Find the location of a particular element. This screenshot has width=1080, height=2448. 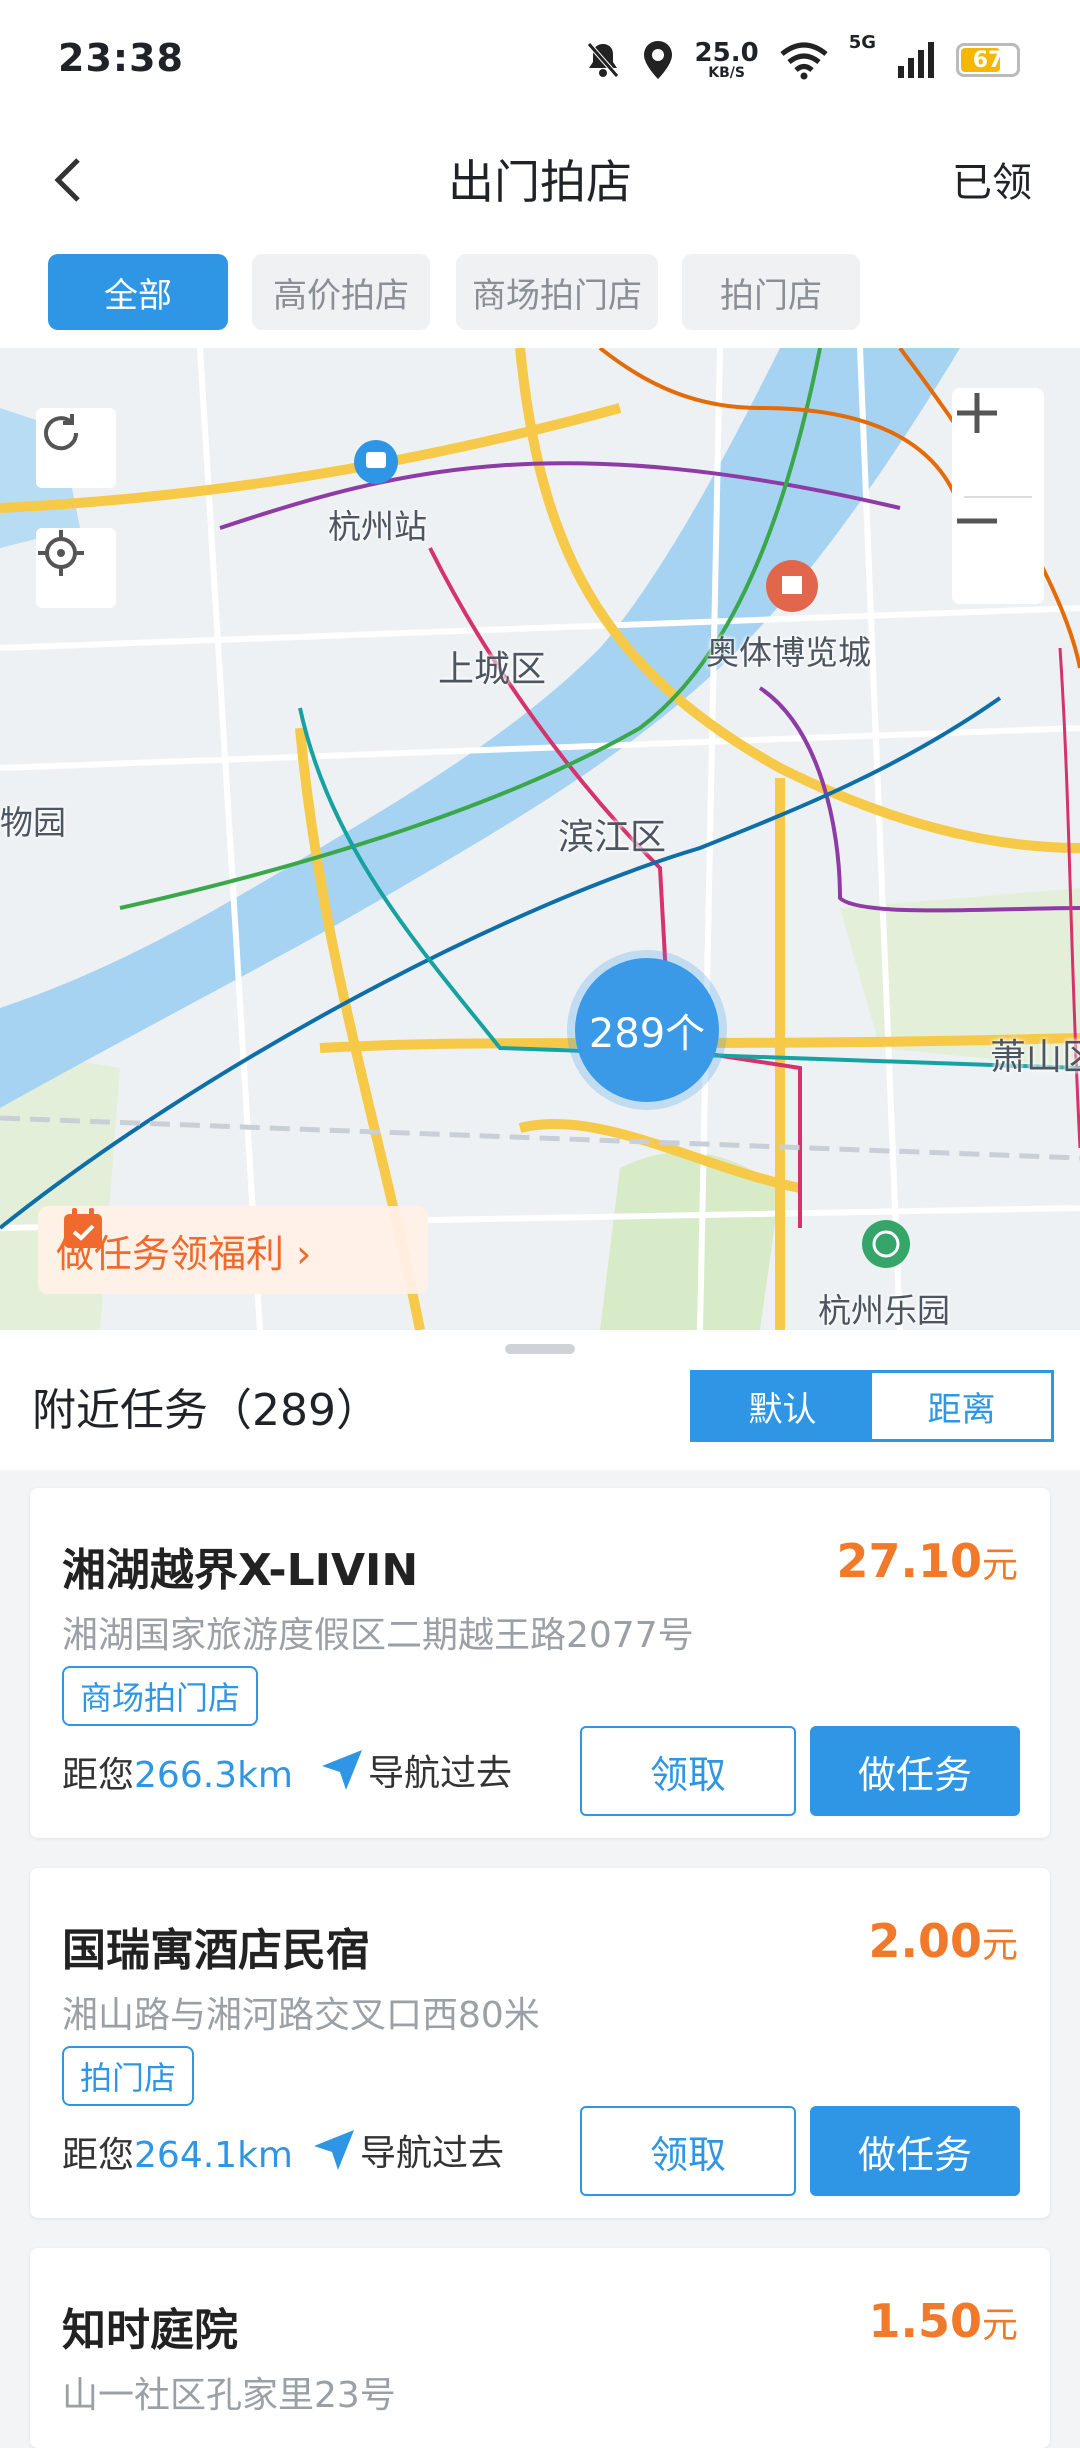

net-speed: 25.0 KB/S is located at coordinates (726, 59).